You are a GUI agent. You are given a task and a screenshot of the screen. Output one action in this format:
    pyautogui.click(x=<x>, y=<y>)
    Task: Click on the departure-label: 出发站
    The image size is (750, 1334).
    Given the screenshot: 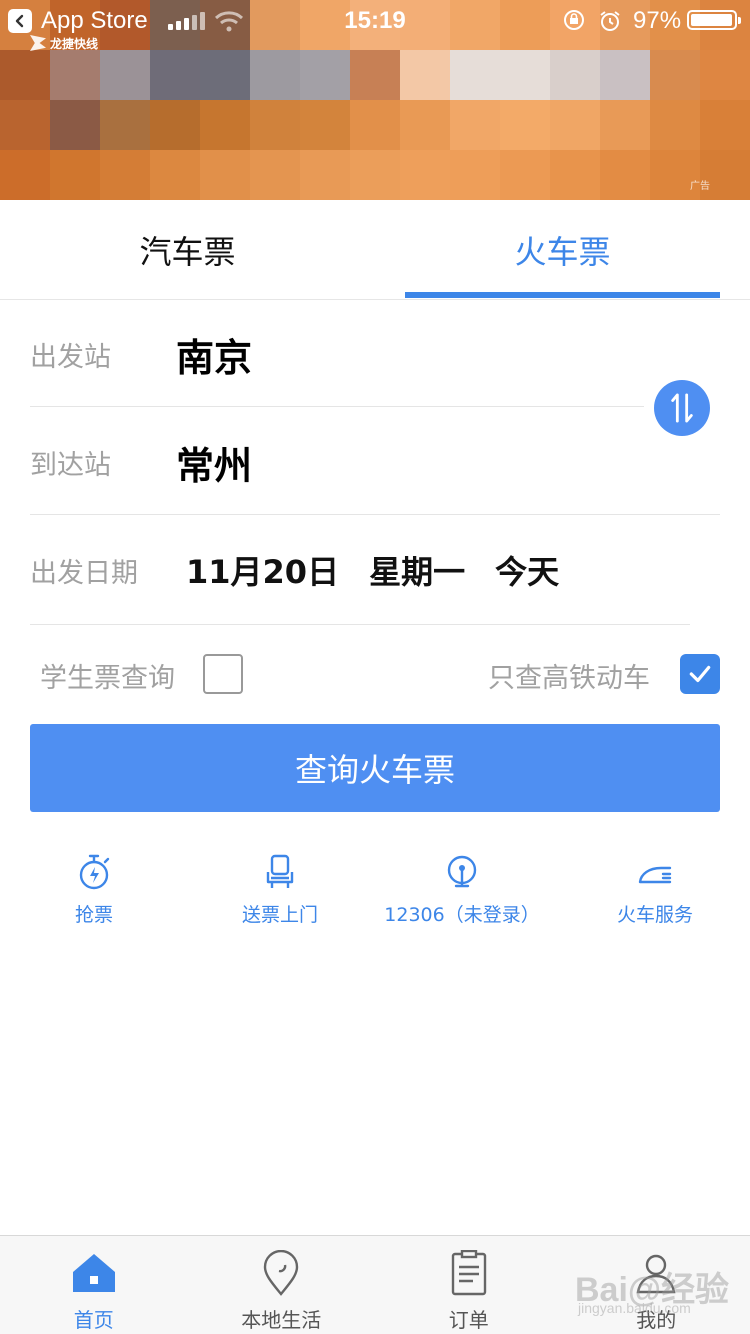 What is the action you would take?
    pyautogui.click(x=70, y=357)
    